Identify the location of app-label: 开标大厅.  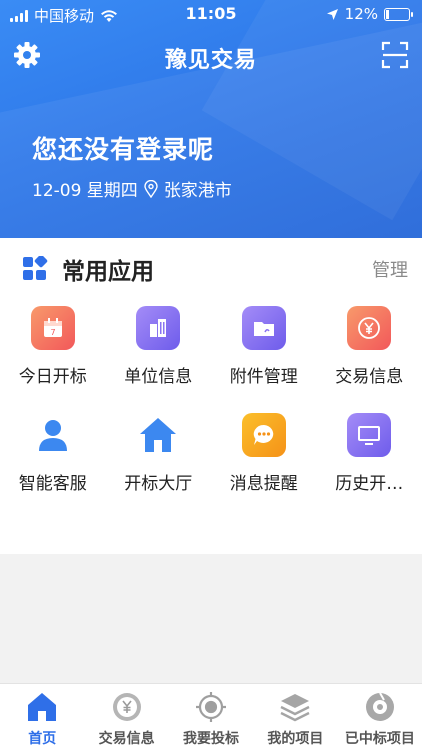
(158, 484).